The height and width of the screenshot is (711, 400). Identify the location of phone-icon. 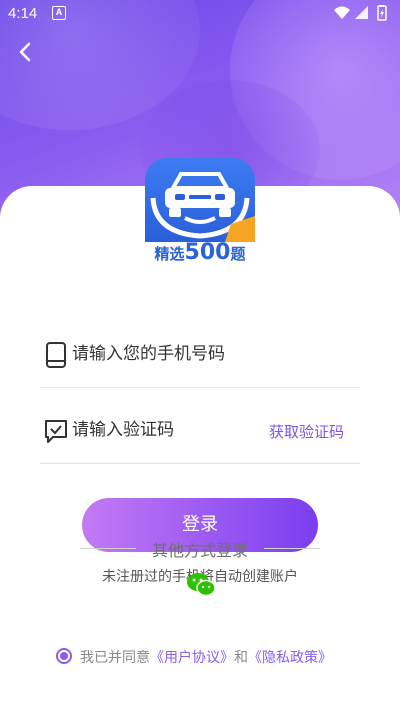
(56, 355).